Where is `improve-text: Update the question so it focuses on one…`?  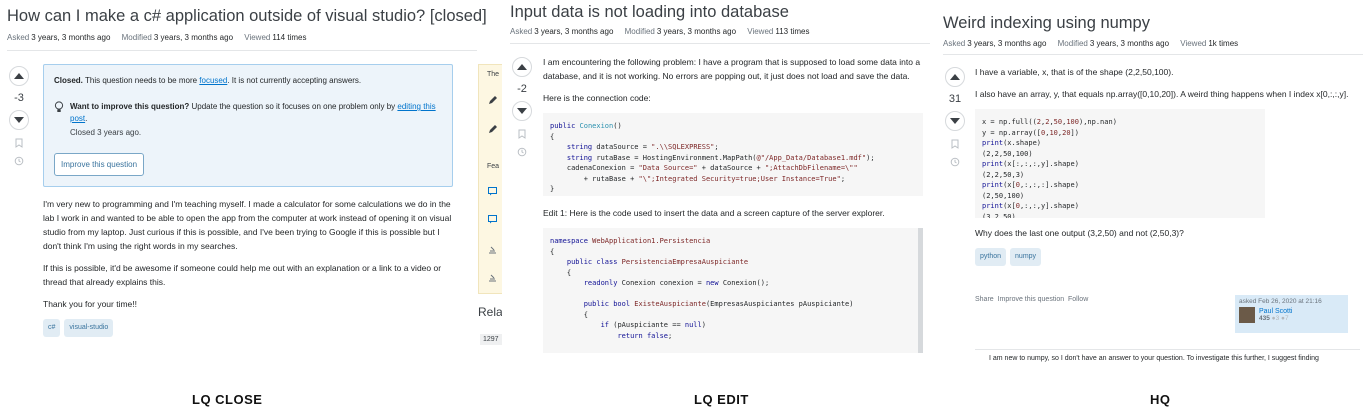
improve-text: Update the question so it focuses on one… is located at coordinates (293, 106).